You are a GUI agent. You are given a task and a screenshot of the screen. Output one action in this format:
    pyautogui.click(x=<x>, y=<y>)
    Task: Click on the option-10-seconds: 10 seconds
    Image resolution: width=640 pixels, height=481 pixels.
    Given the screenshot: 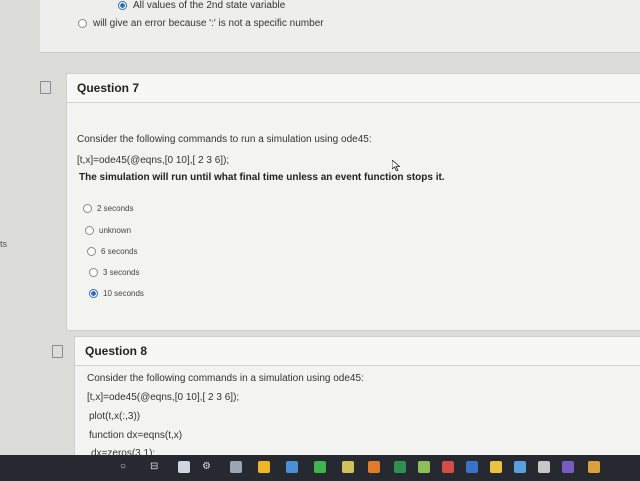 What is the action you would take?
    pyautogui.click(x=116, y=293)
    